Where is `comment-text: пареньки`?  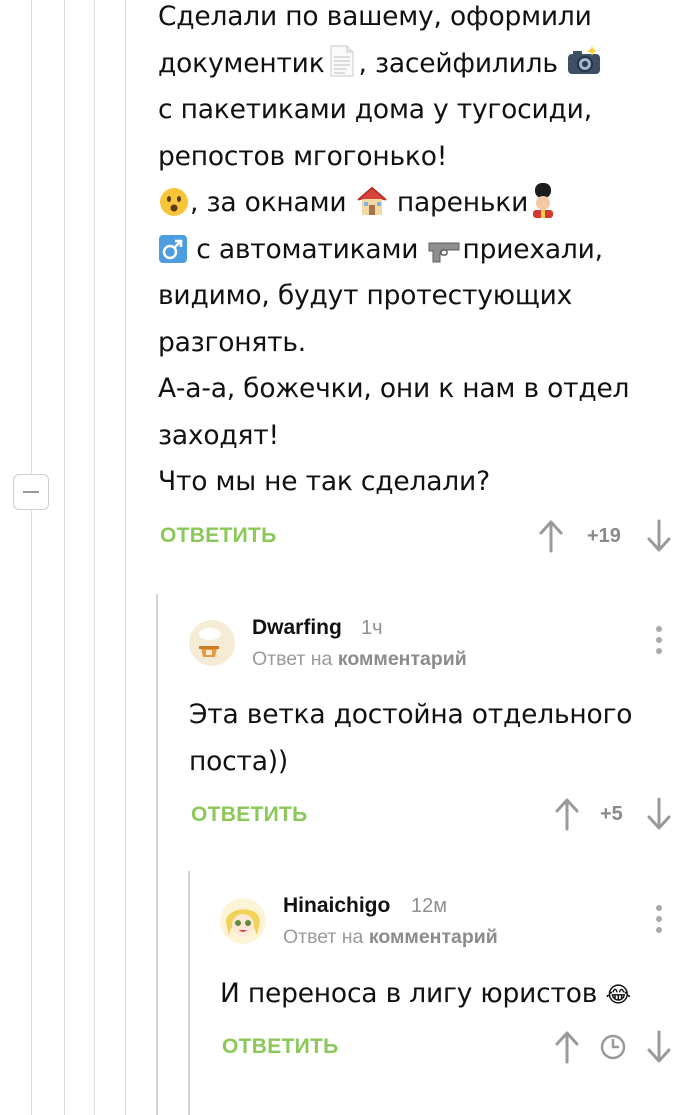
comment-text: пареньки is located at coordinates (462, 202).